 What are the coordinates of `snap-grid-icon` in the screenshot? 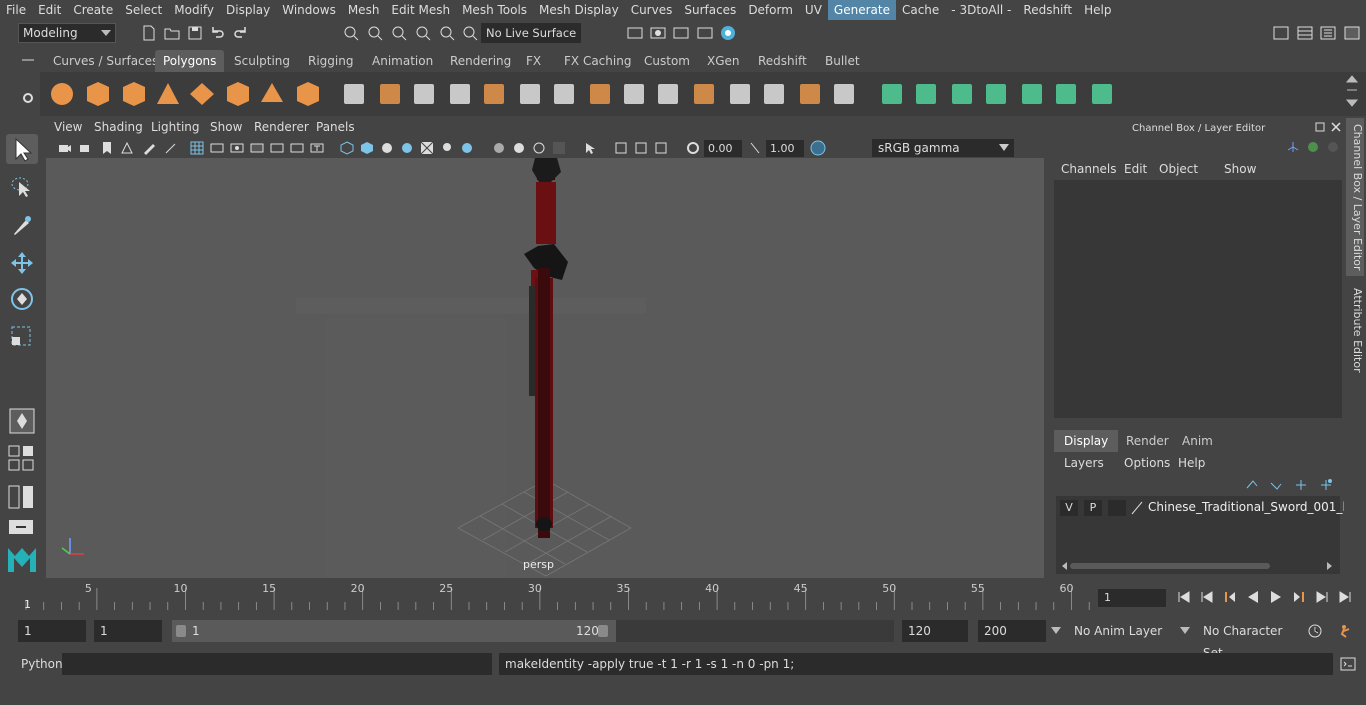 It's located at (423, 33).